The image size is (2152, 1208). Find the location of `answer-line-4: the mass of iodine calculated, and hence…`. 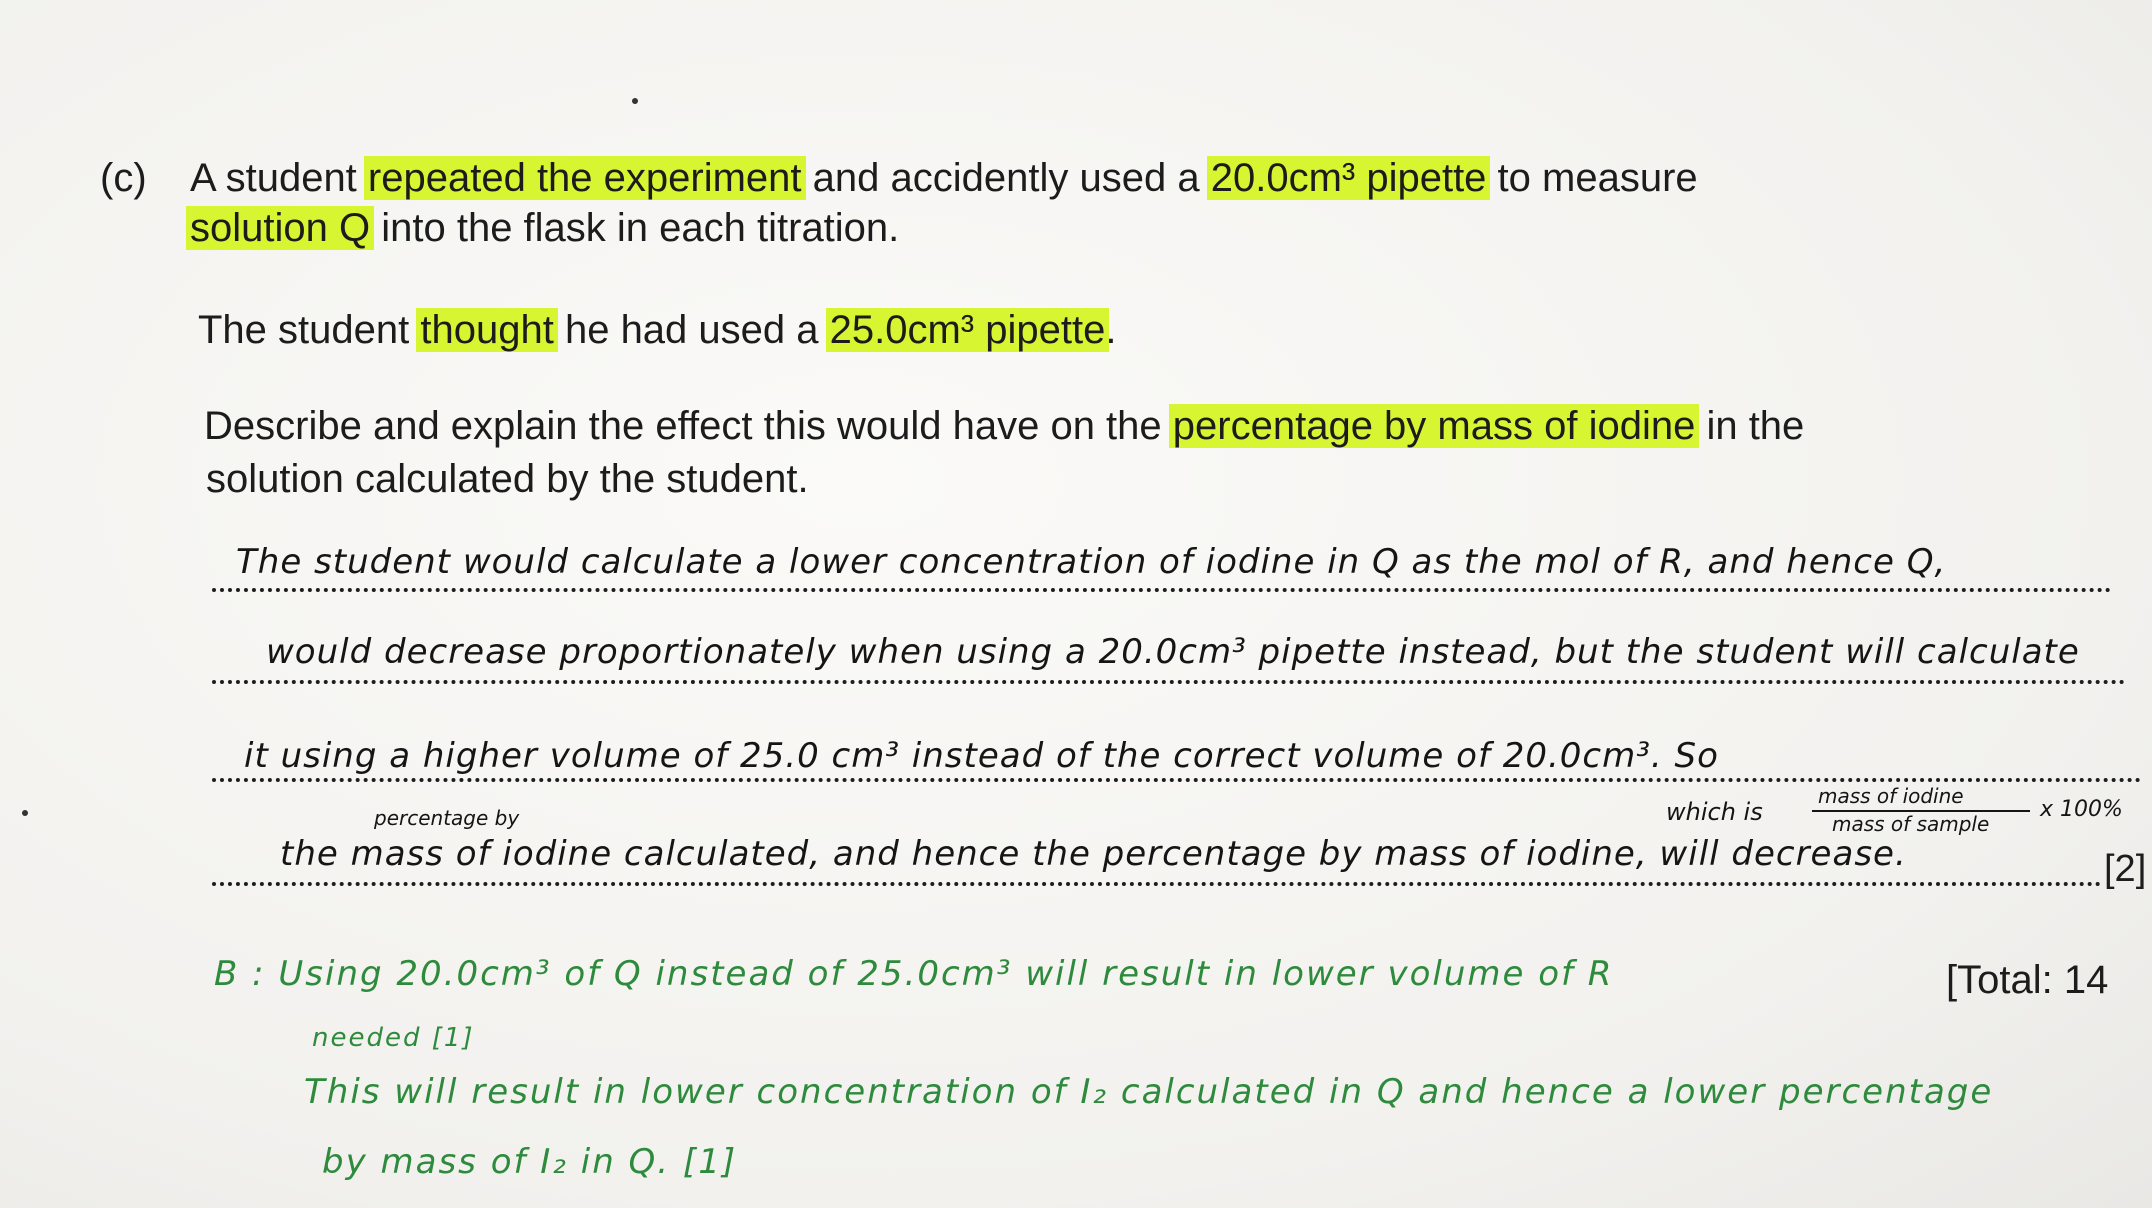

answer-line-4: the mass of iodine calculated, and hence… is located at coordinates (1093, 854).